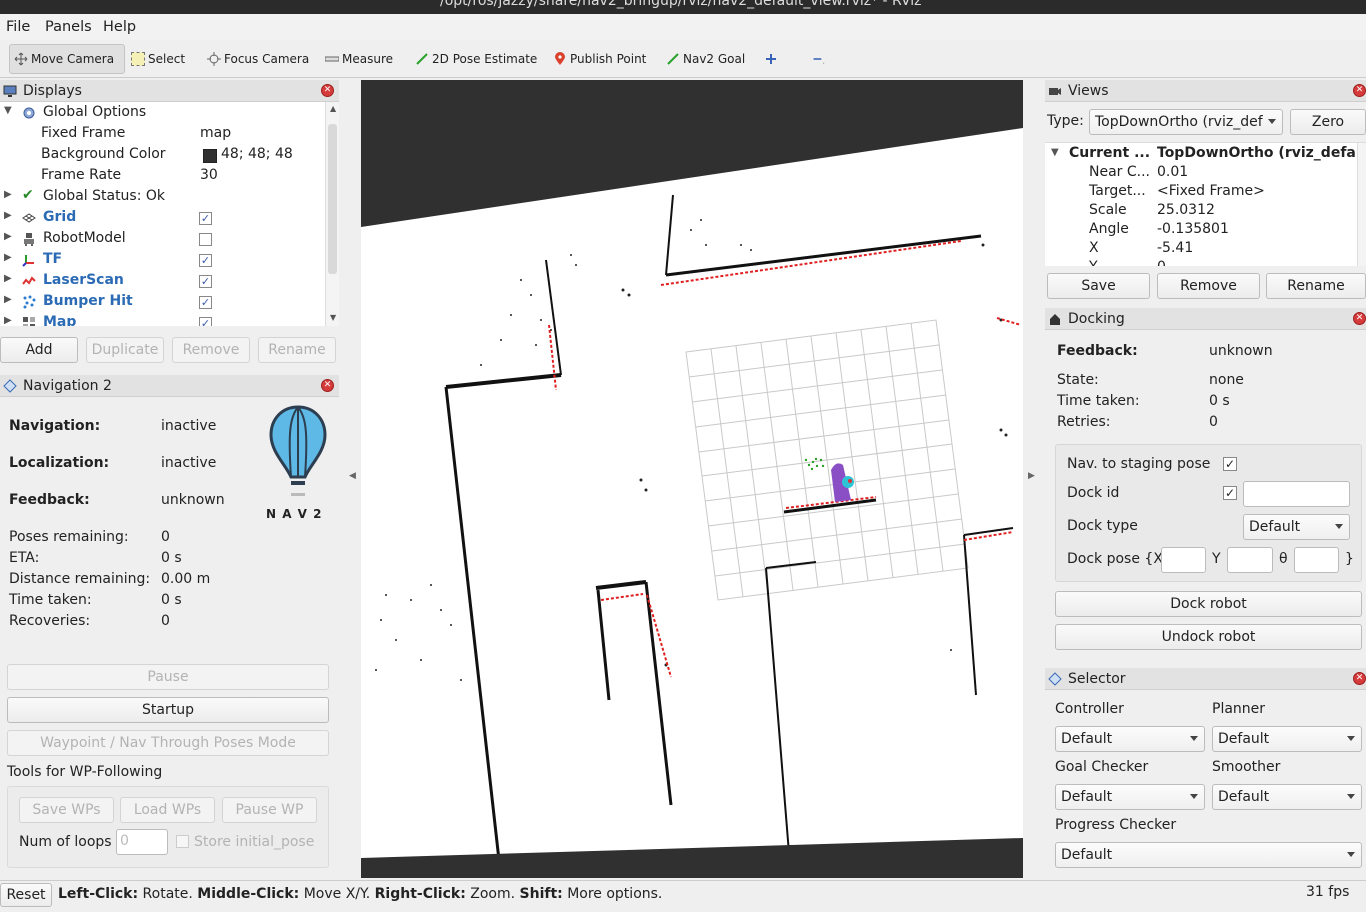 This screenshot has height=912, width=1366. I want to click on progress-checker-combo: Default, so click(1208, 855).